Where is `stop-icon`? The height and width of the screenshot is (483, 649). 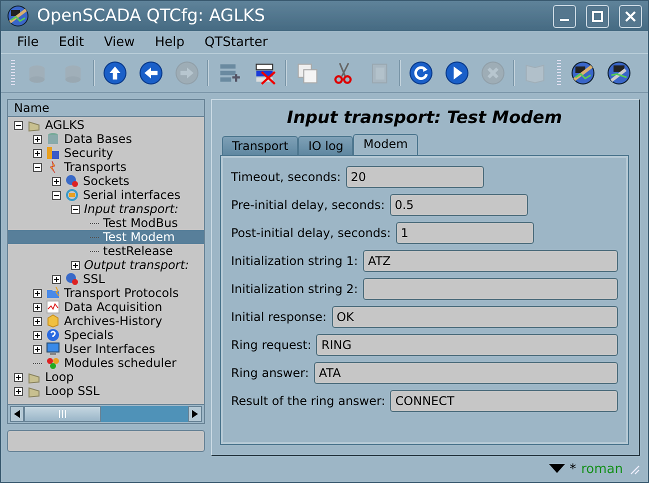 stop-icon is located at coordinates (493, 73).